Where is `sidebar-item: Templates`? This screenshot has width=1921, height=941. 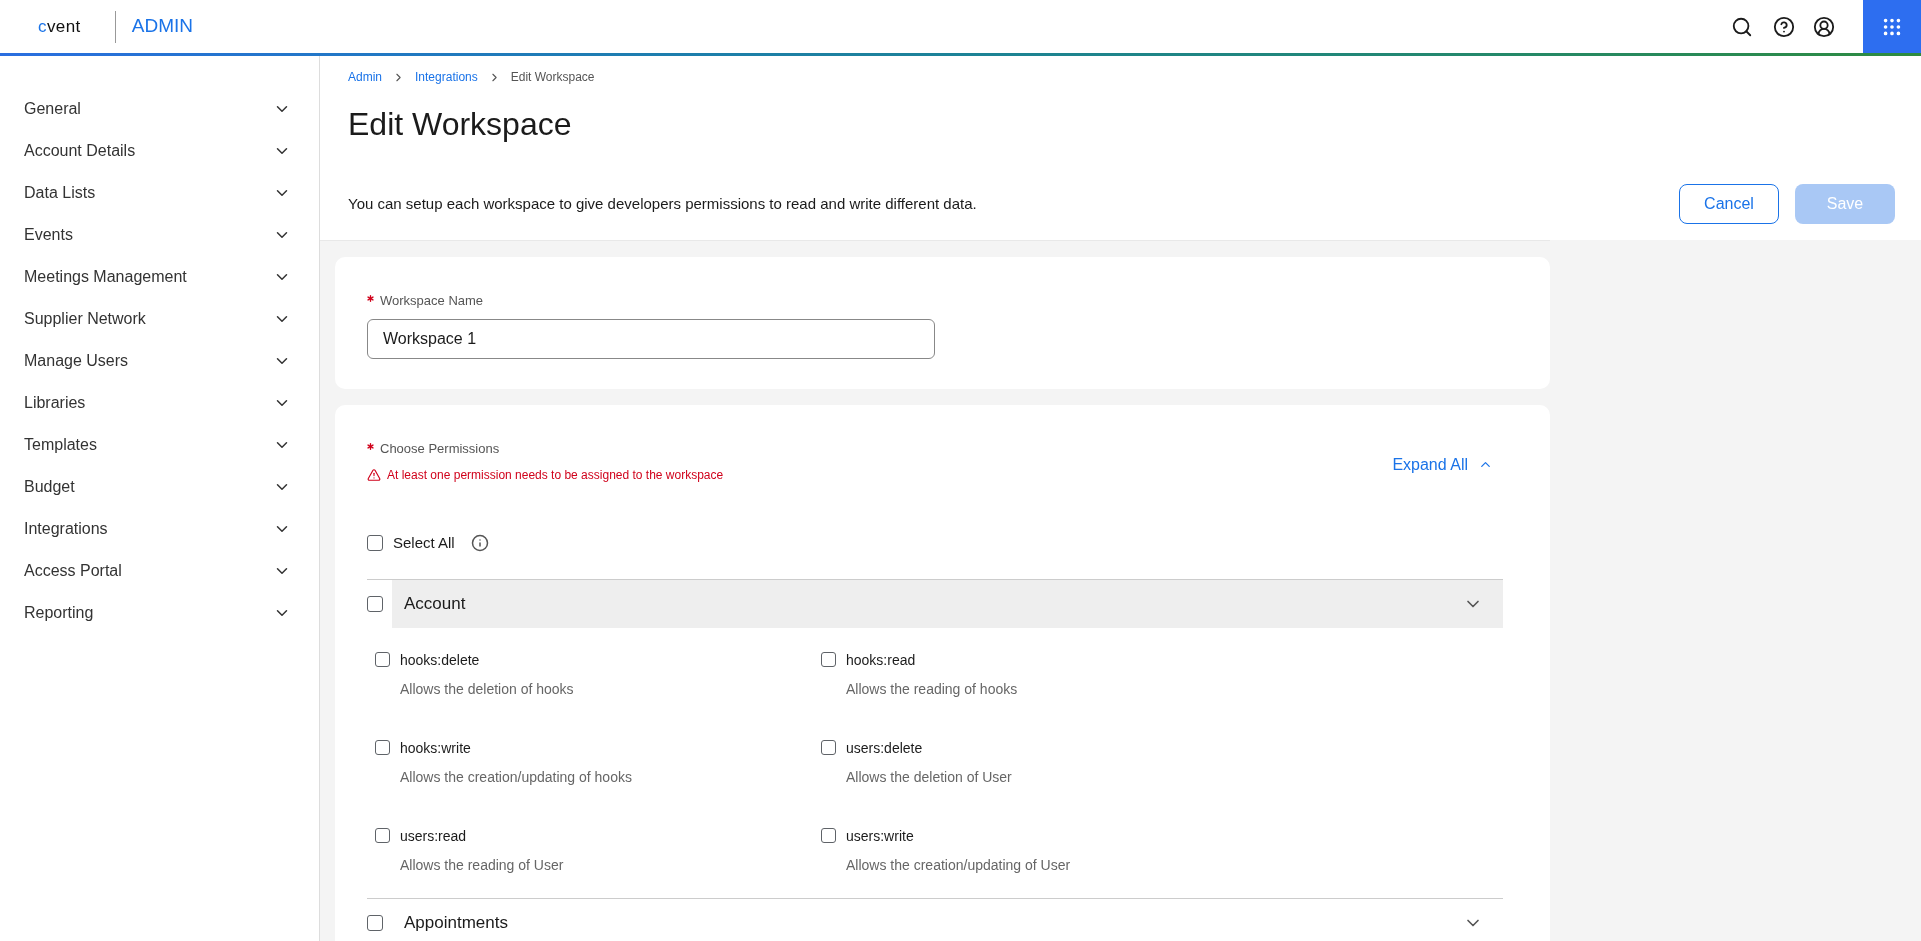 sidebar-item: Templates is located at coordinates (159, 445).